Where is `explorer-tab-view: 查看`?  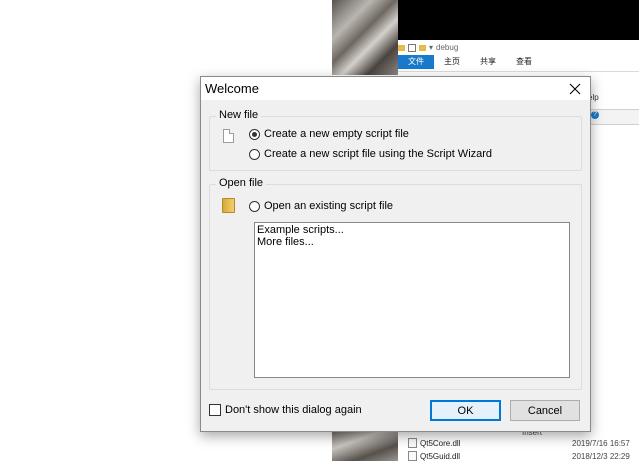
explorer-tab-view: 查看 is located at coordinates (524, 62).